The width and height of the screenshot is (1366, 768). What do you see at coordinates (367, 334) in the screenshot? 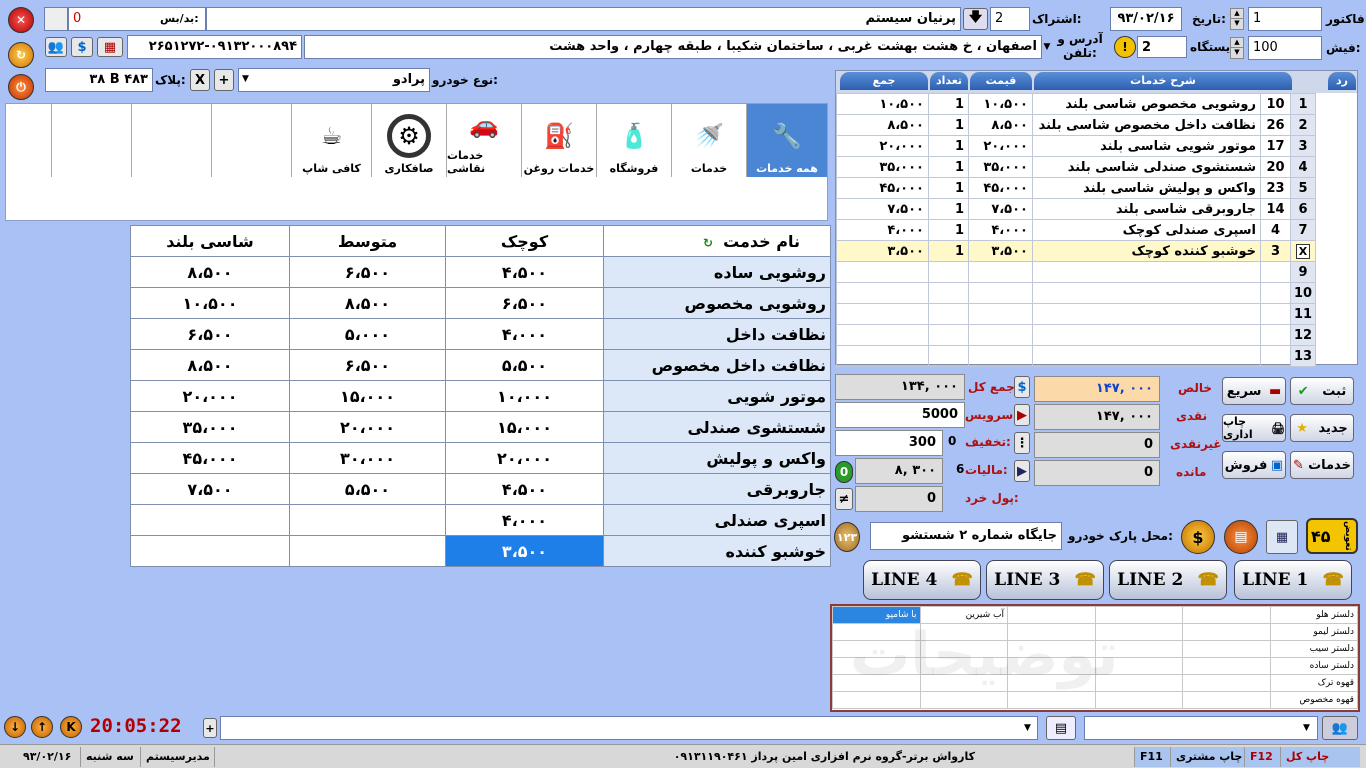
I see `price-cell: ۵،۰۰۰` at bounding box center [367, 334].